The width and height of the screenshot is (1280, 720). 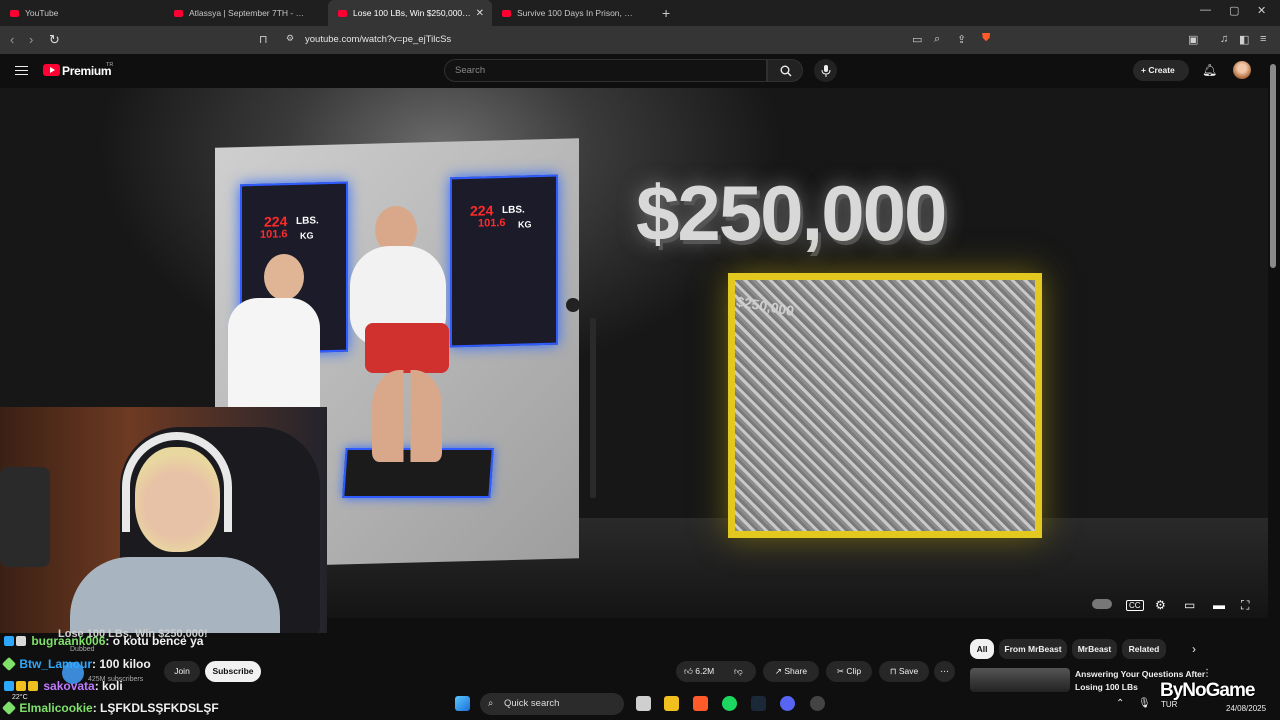 What do you see at coordinates (779, 671) in the screenshot?
I see `share-icon: ↗` at bounding box center [779, 671].